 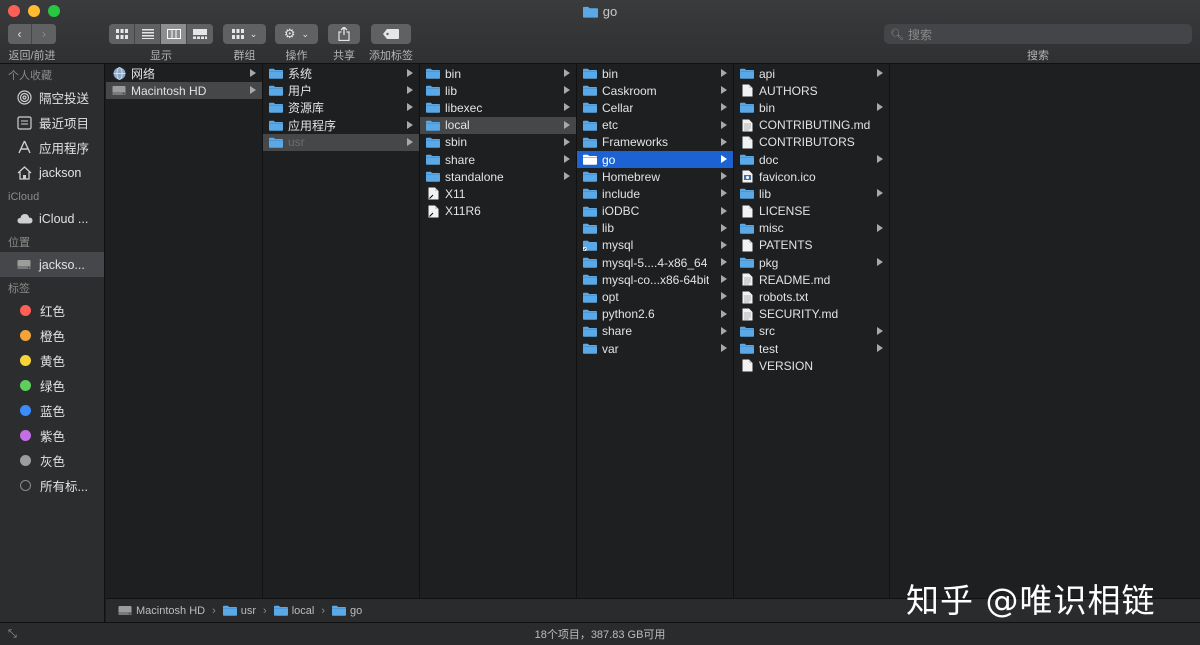 I want to click on gallery-view-button, so click(x=200, y=34).